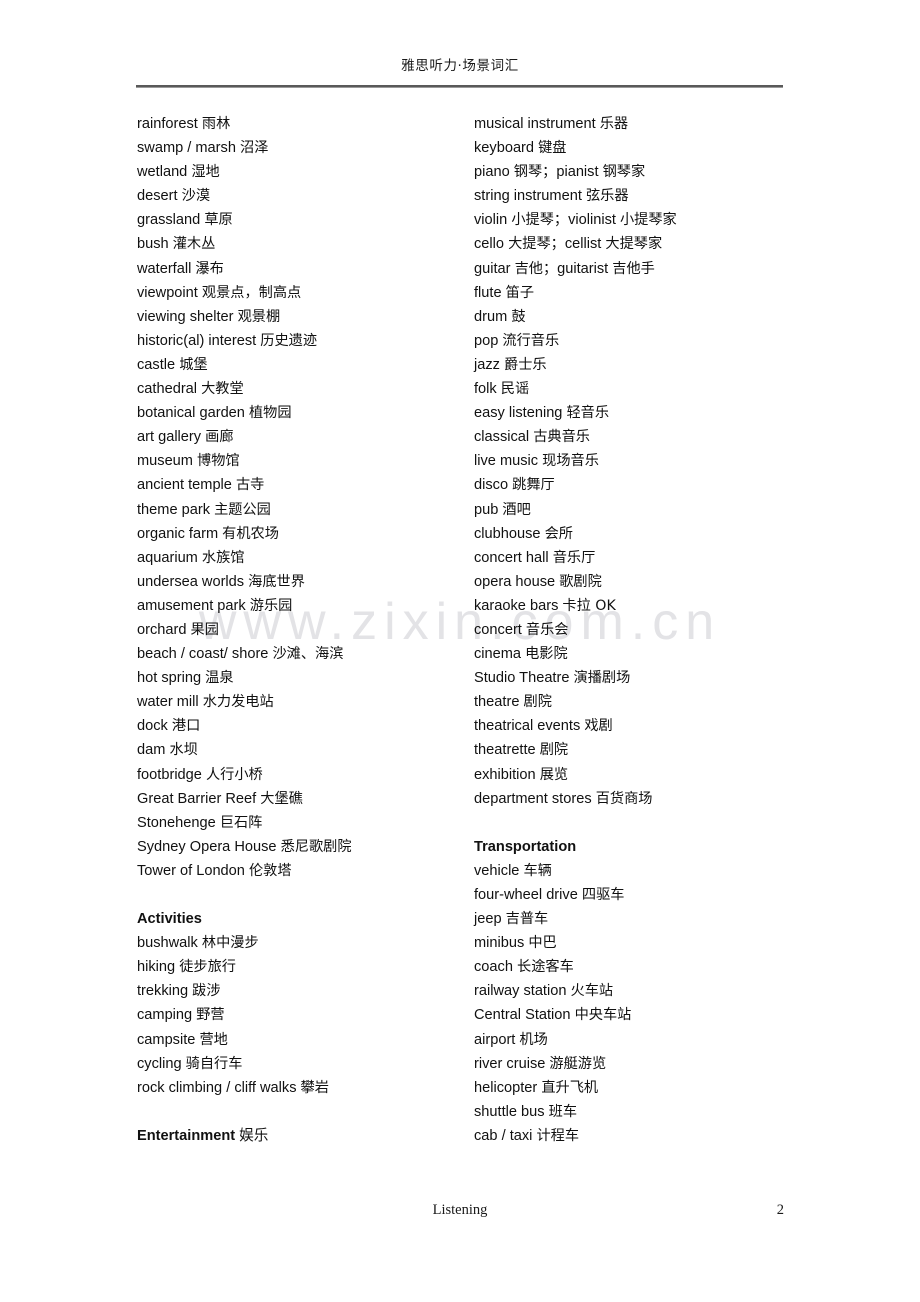 The image size is (920, 1302). I want to click on entry-gloss: 港口, so click(186, 726).